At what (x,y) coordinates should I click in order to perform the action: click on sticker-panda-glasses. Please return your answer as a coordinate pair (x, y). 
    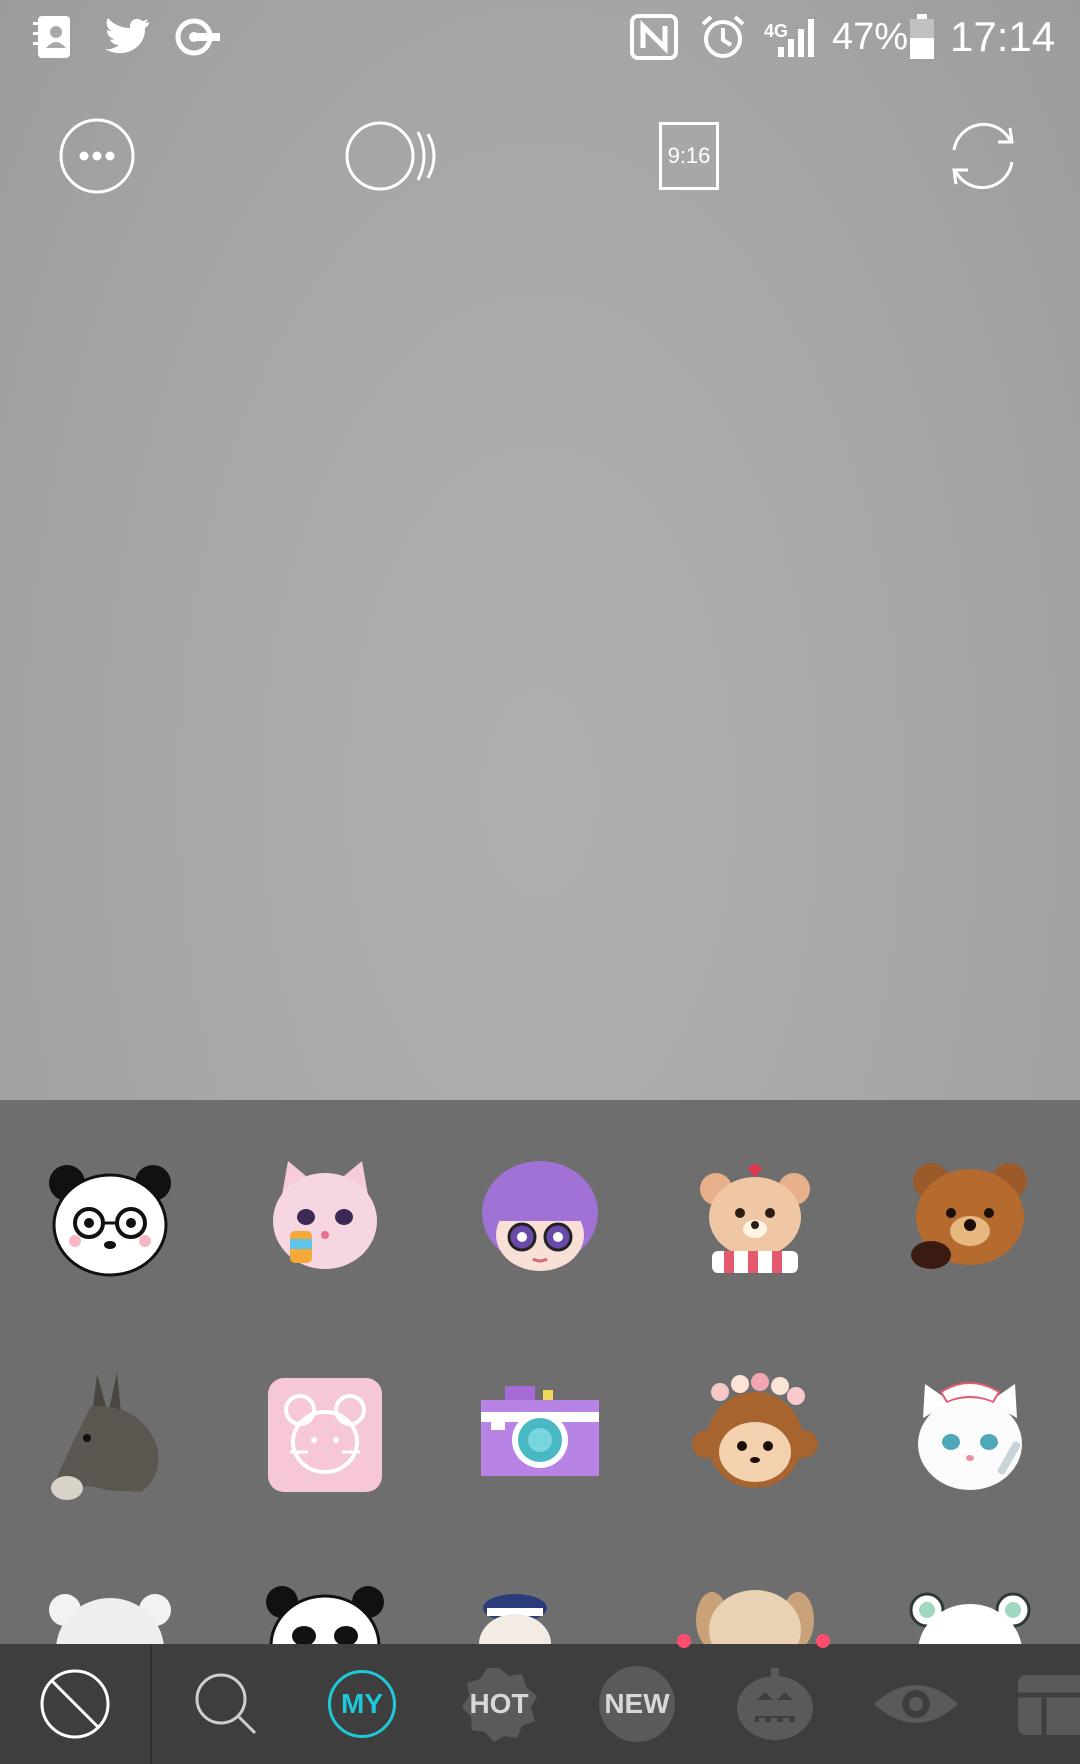
    Looking at the image, I should click on (110, 1220).